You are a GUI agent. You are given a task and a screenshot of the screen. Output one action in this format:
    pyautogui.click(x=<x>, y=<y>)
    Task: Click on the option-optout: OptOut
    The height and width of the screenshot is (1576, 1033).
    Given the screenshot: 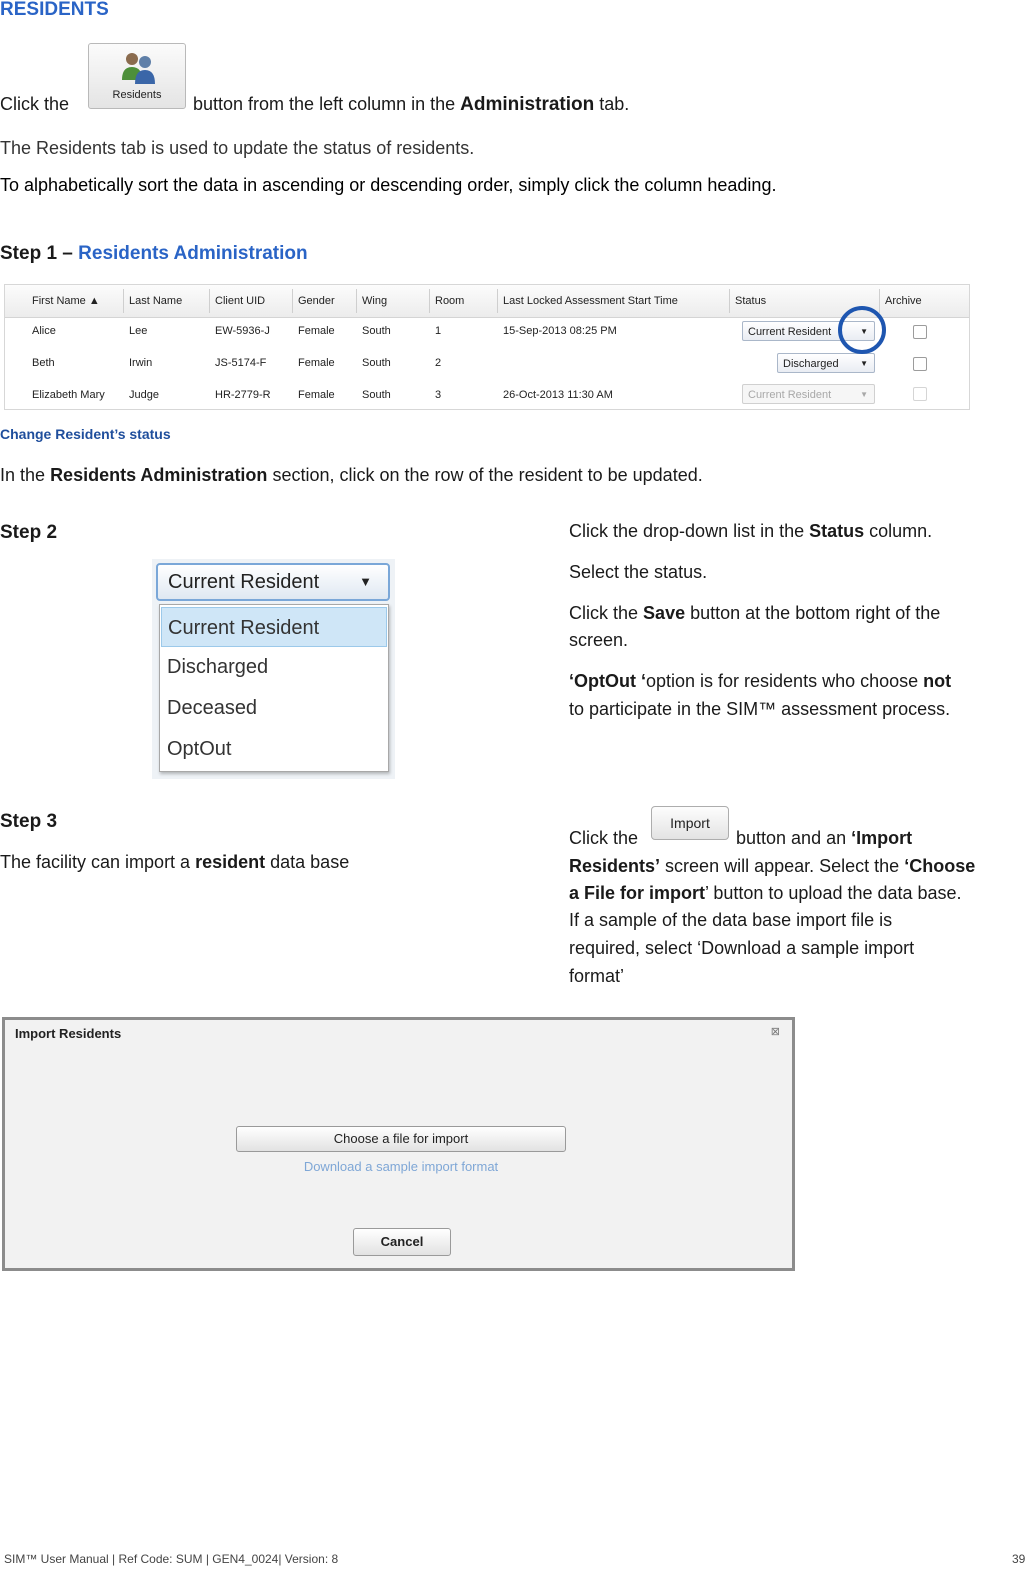 What is the action you would take?
    pyautogui.click(x=274, y=749)
    